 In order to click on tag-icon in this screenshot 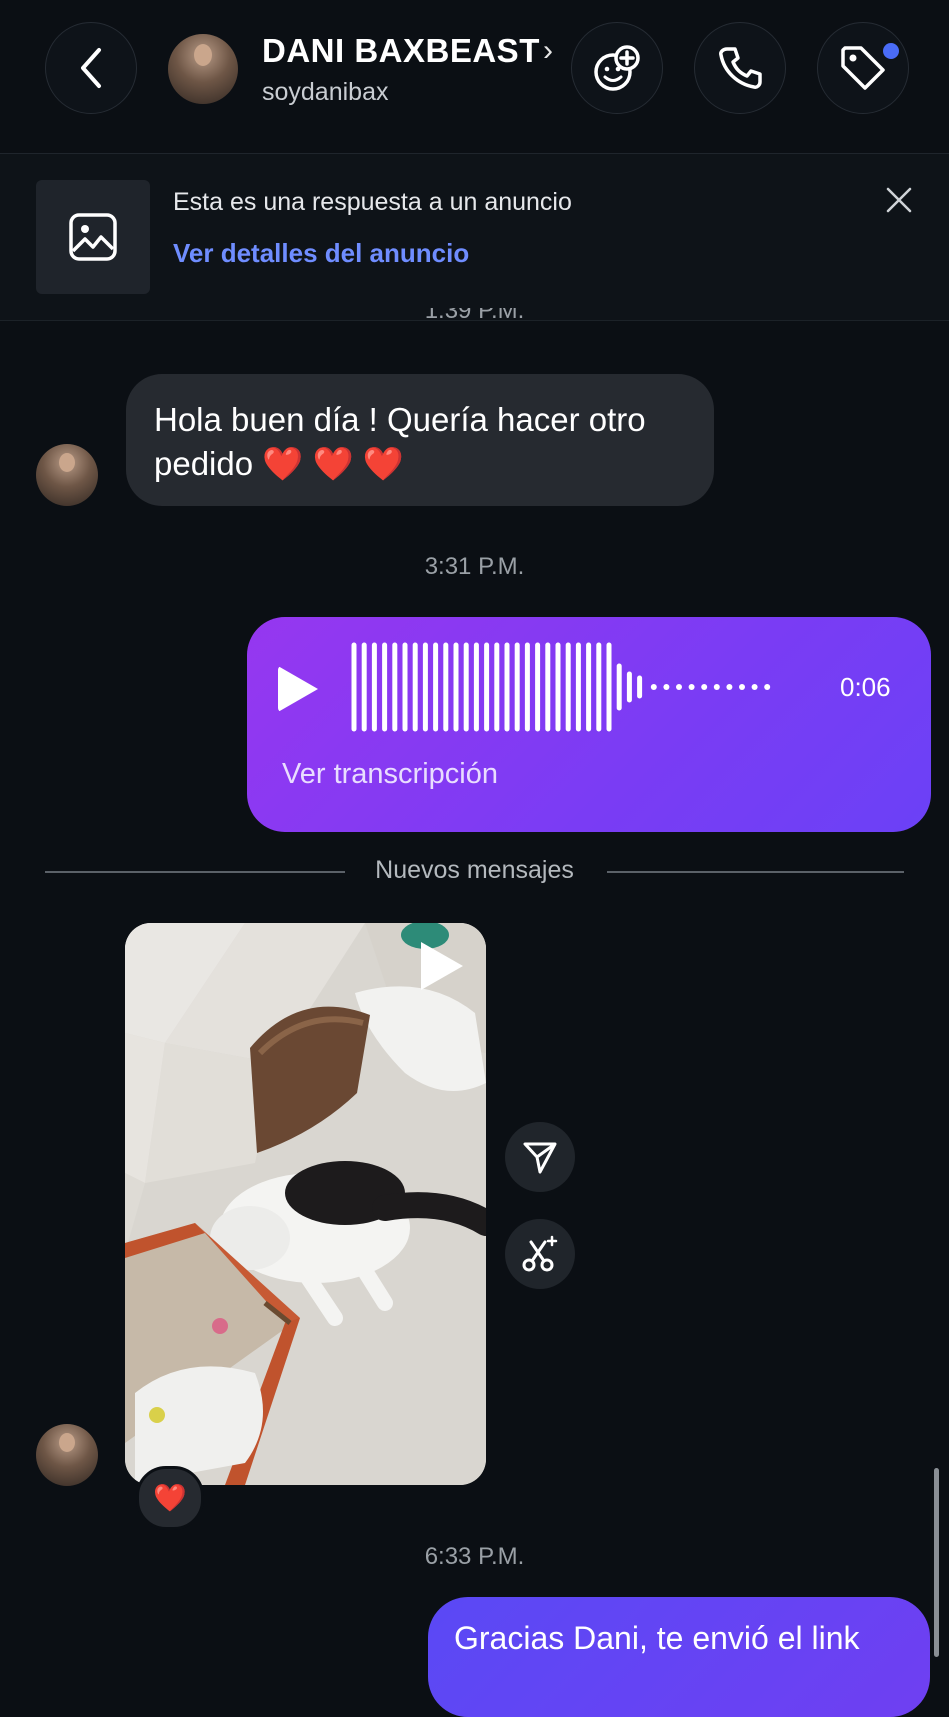, I will do `click(863, 68)`.